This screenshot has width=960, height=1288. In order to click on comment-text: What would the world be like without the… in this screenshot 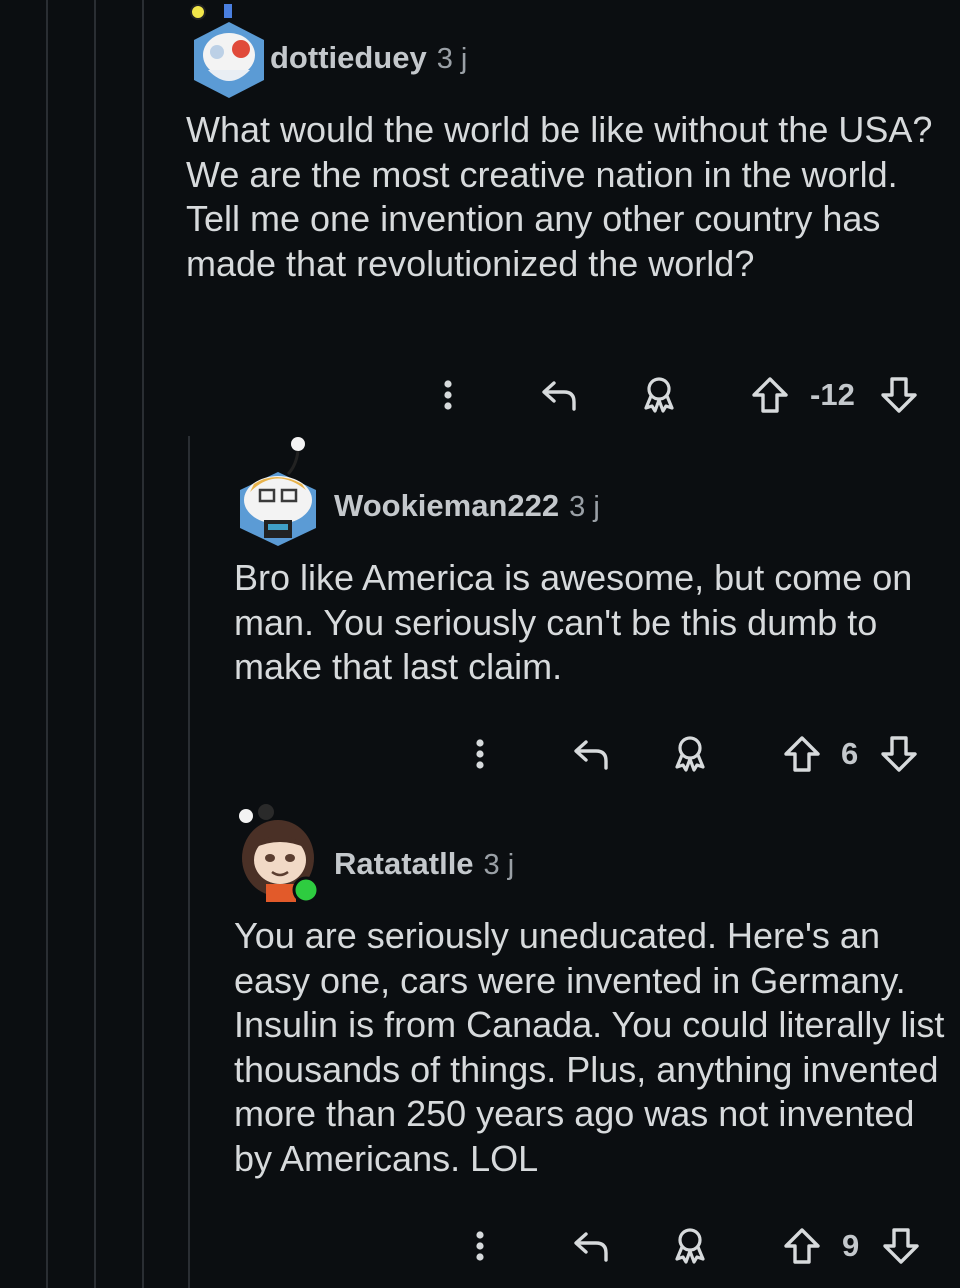, I will do `click(559, 196)`.